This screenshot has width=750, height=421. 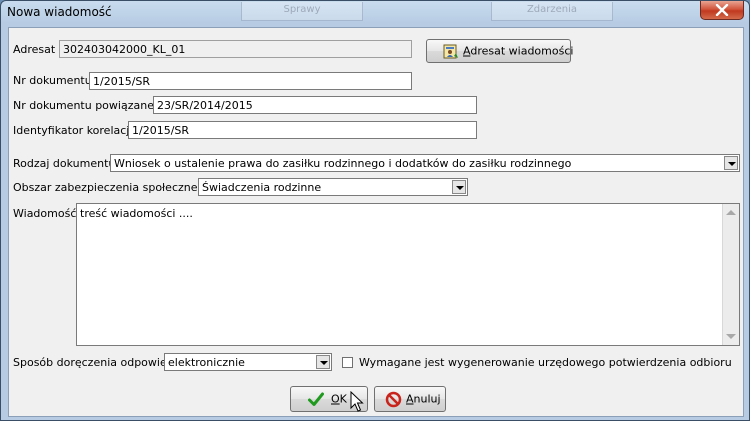 What do you see at coordinates (98, 362) in the screenshot?
I see `sposob-doreczenia-label: Sposób doręczenia odpowiedzi` at bounding box center [98, 362].